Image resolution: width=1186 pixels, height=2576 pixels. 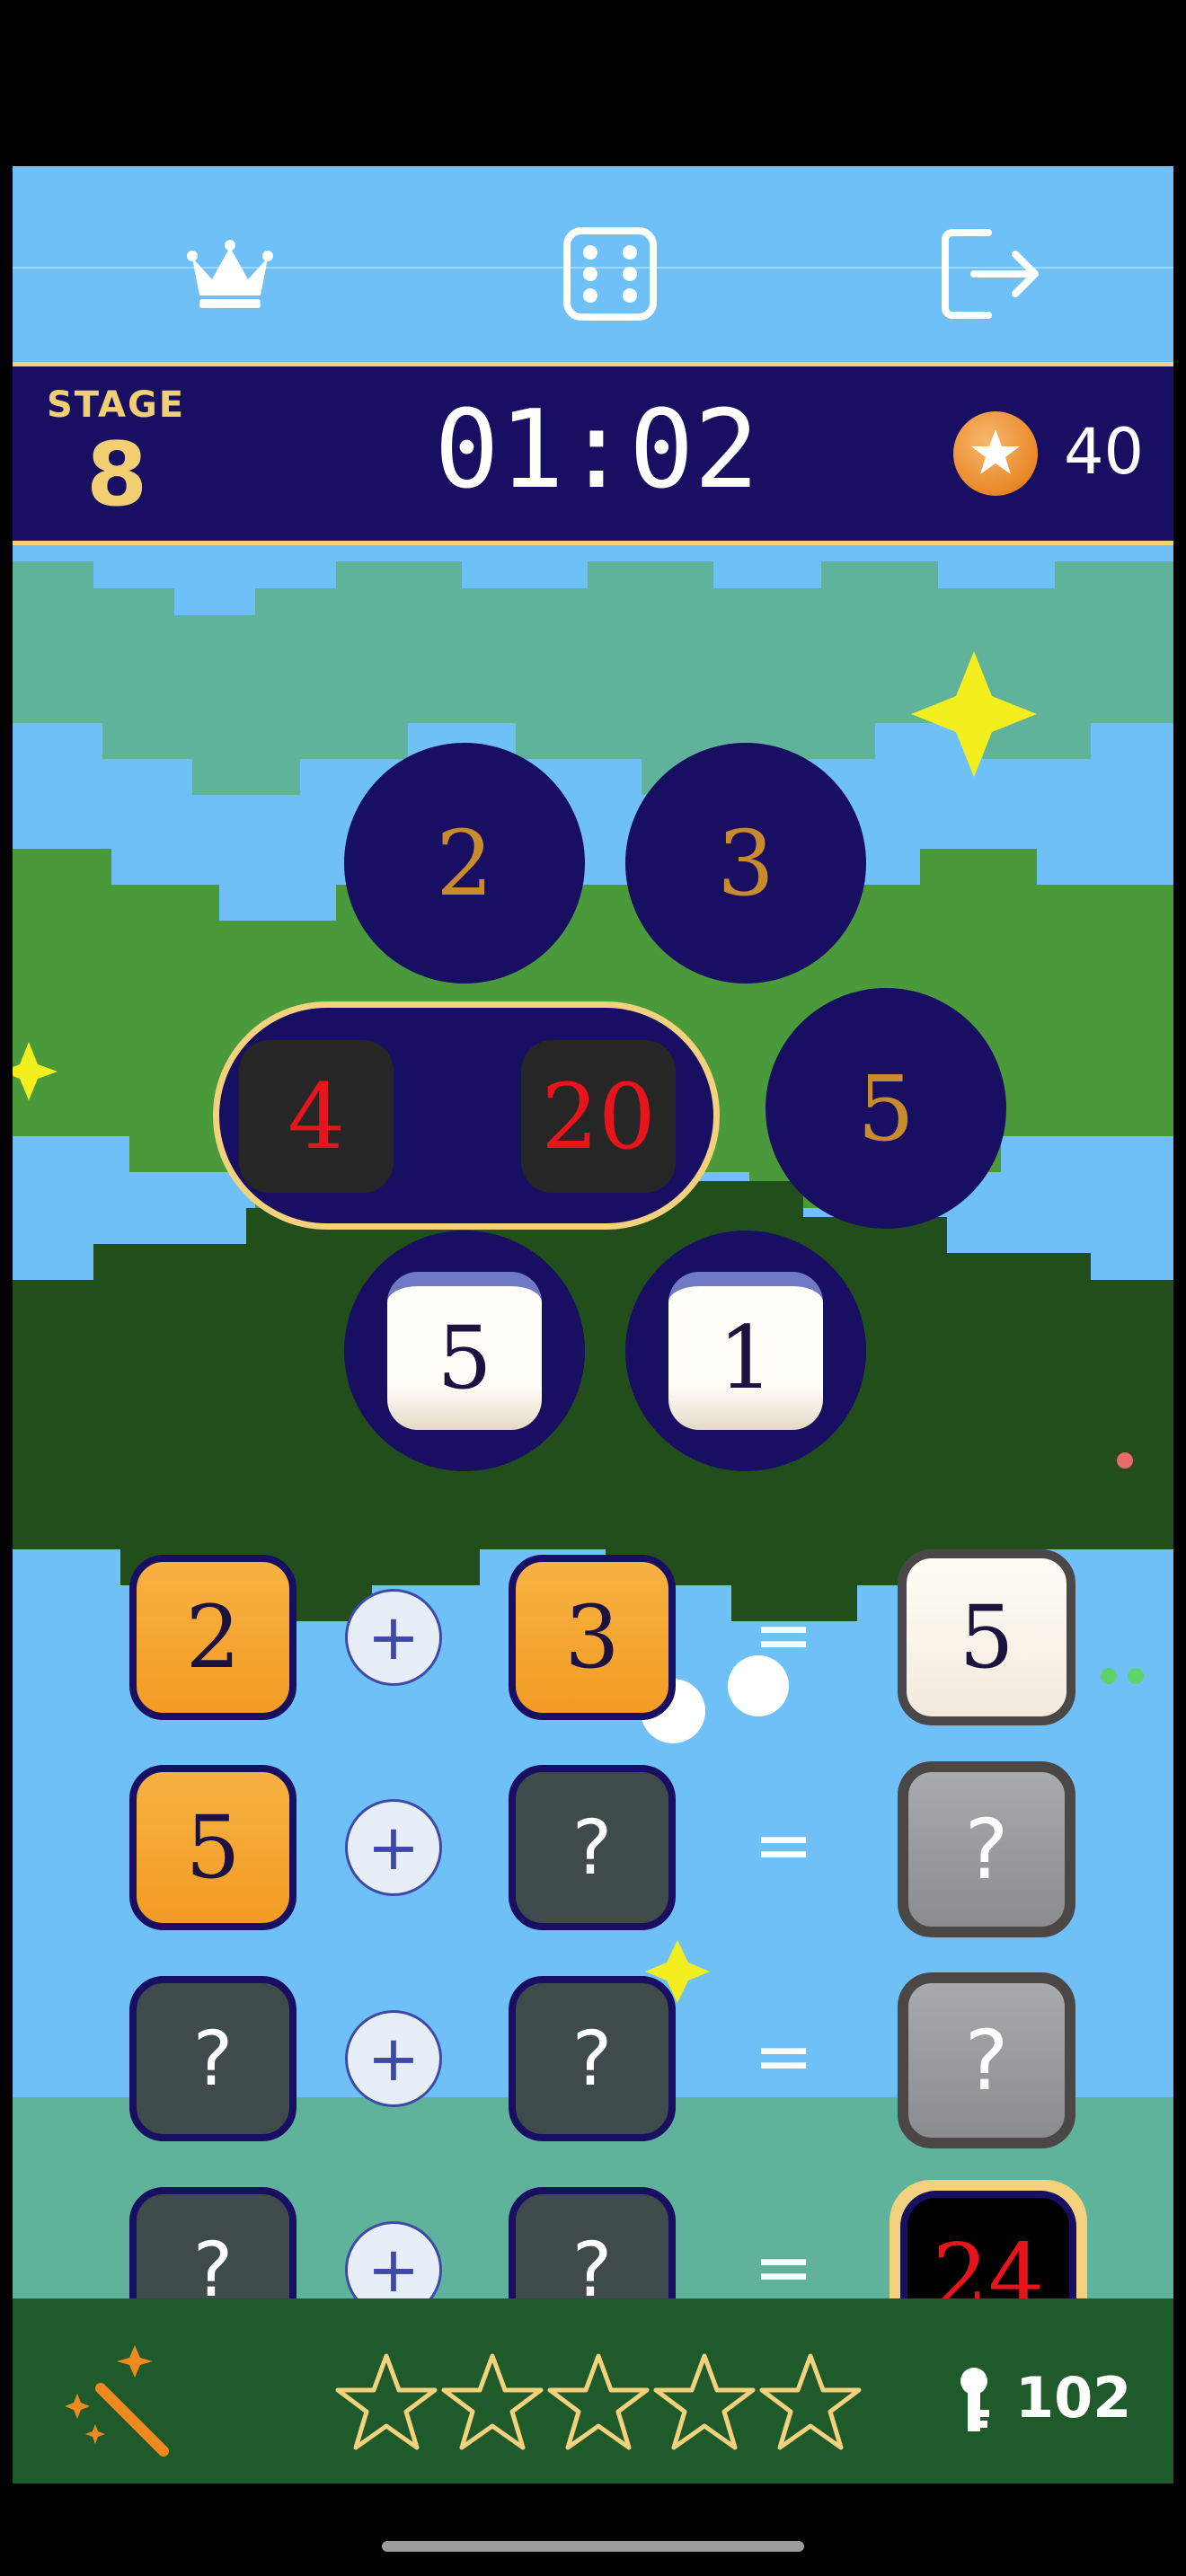 What do you see at coordinates (466, 1115) in the screenshot?
I see `selected-pair: 4 20` at bounding box center [466, 1115].